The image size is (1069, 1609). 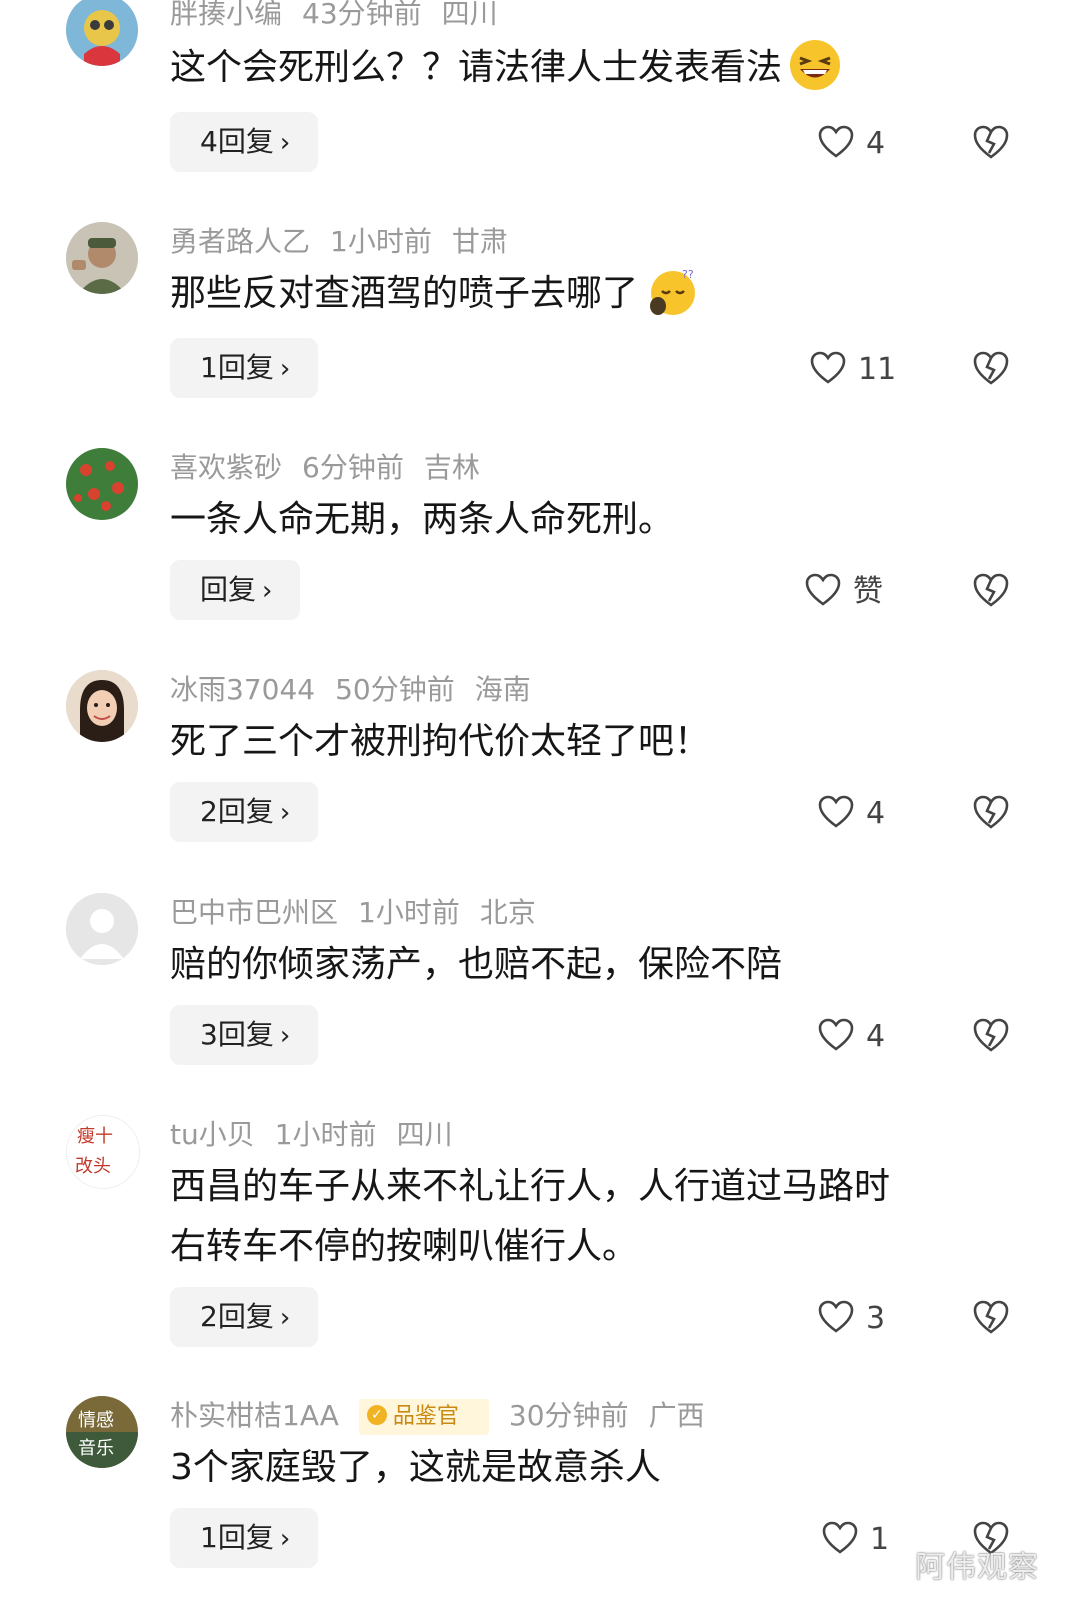 I want to click on comment-text-line: 右转车不停的按喇叭催行人。, so click(x=404, y=1246).